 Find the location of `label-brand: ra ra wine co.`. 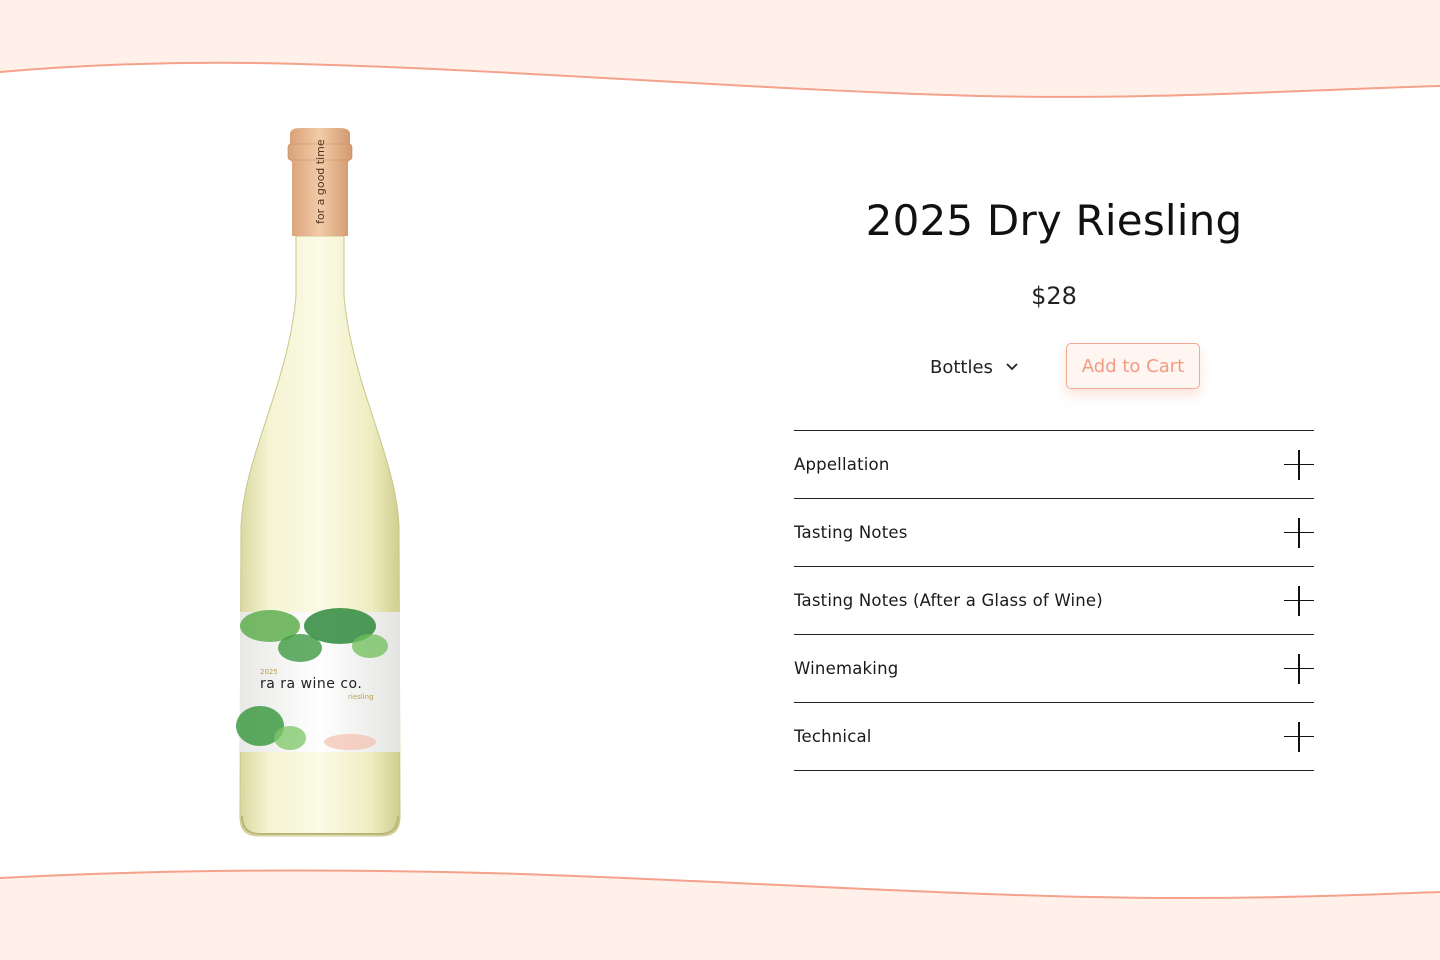

label-brand: ra ra wine co. is located at coordinates (311, 684).